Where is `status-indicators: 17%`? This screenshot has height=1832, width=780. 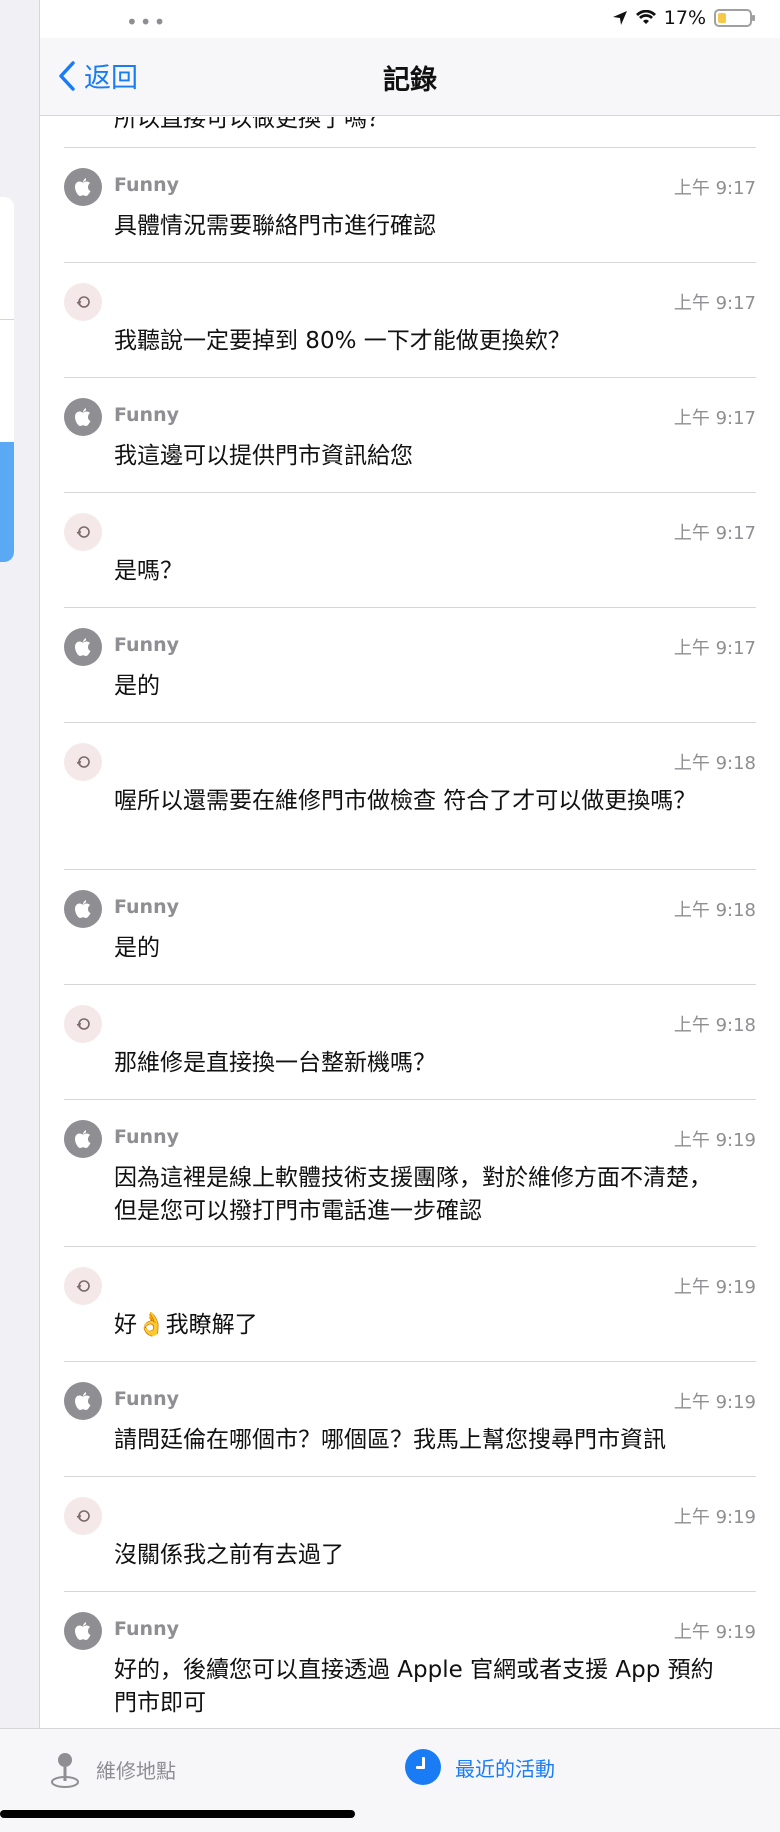
status-indicators: 17% is located at coordinates (683, 18).